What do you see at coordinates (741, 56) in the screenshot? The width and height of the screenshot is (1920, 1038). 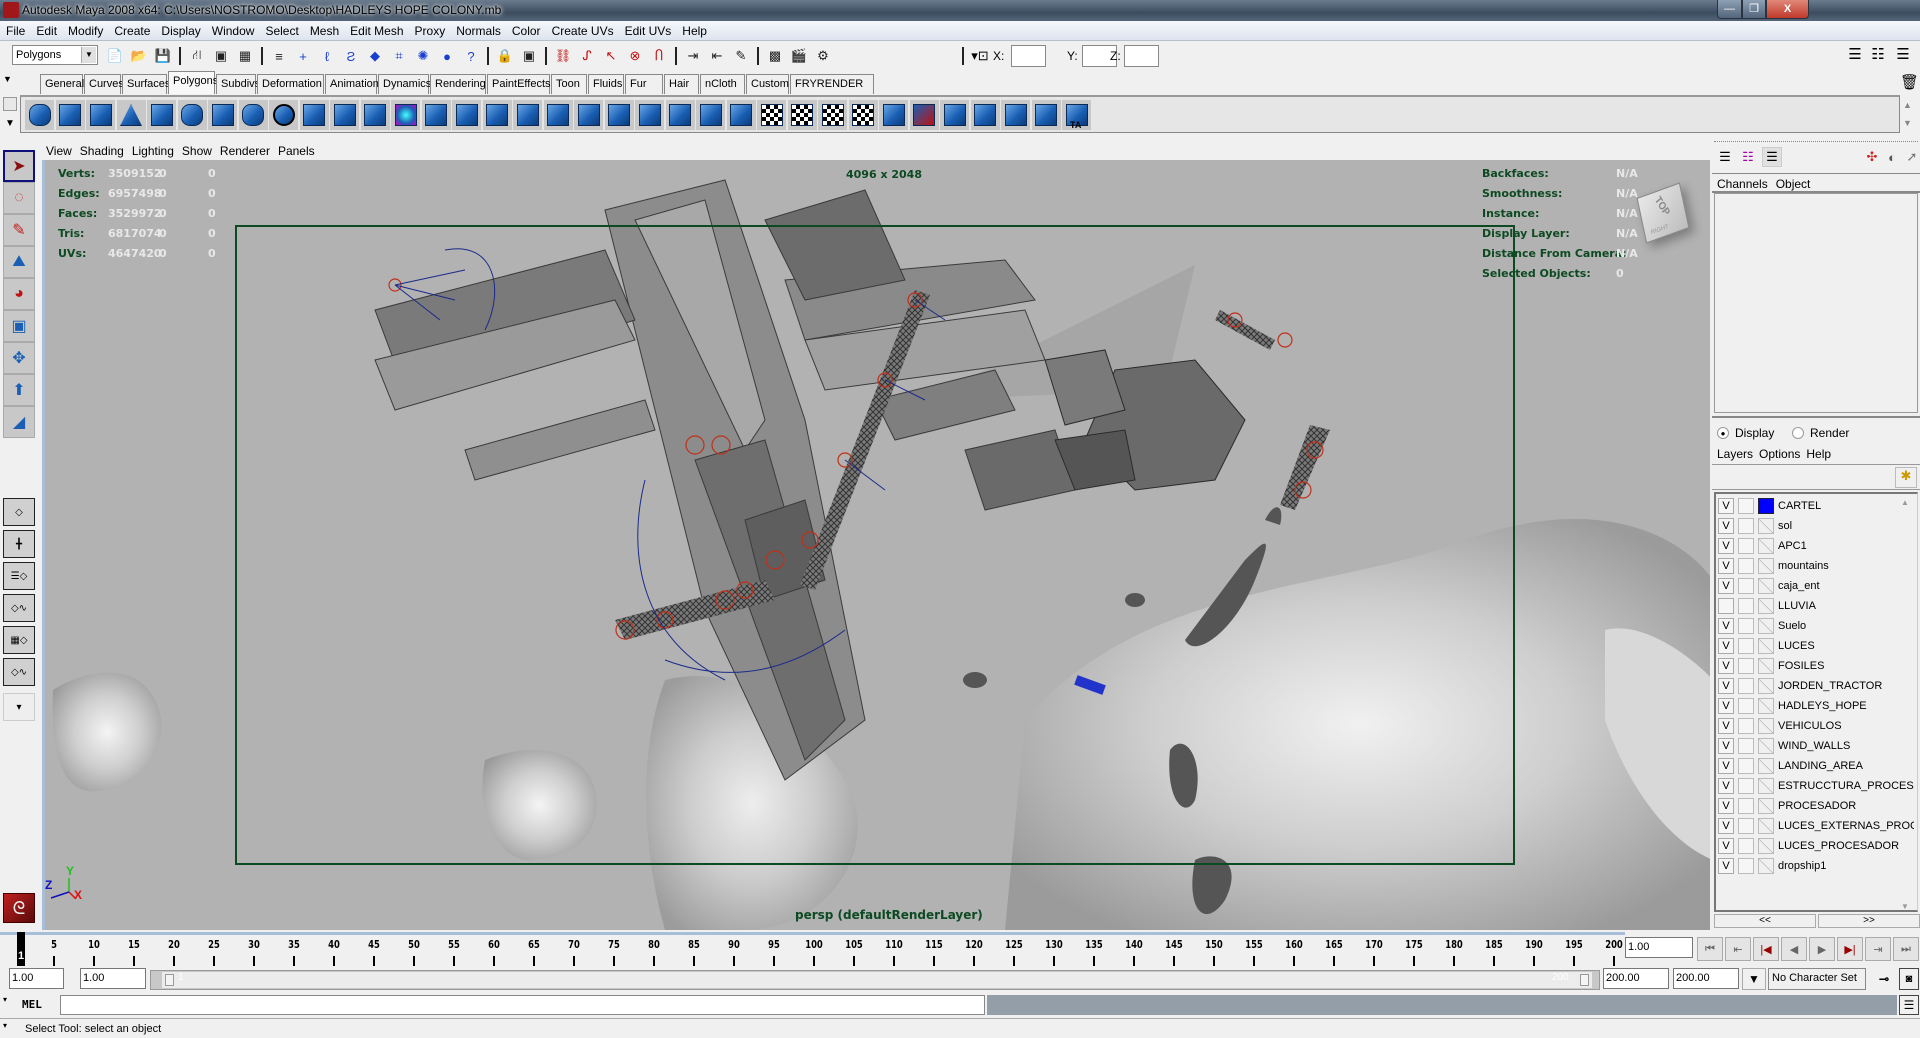 I see `render-view-icon: ✎` at bounding box center [741, 56].